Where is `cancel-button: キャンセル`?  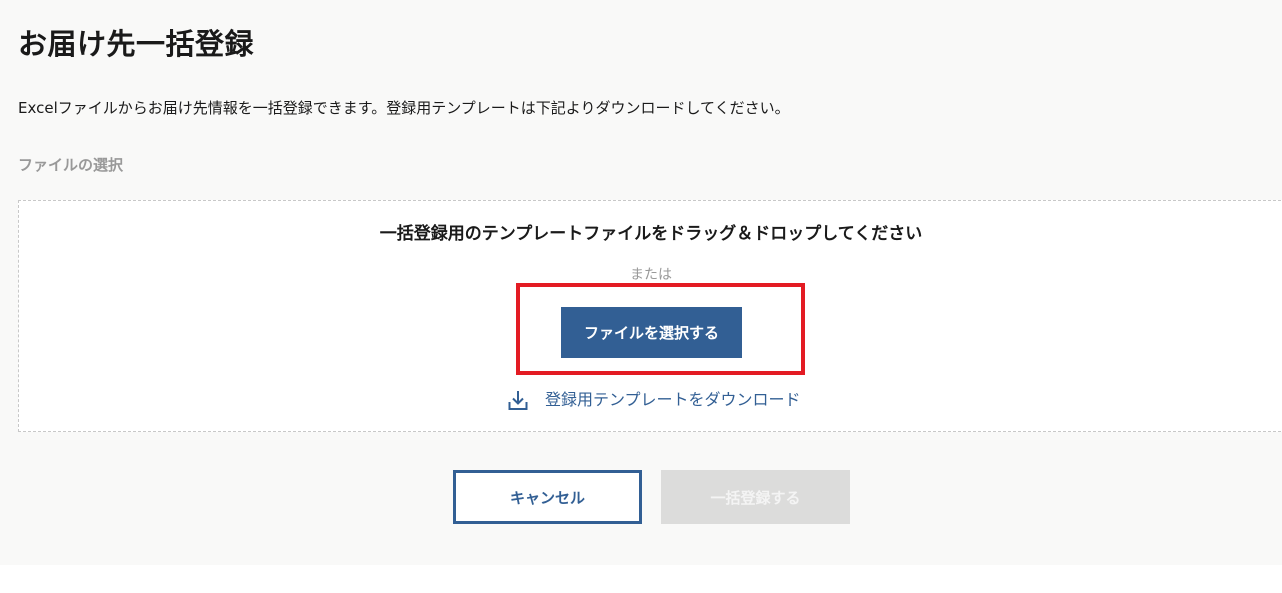
cancel-button: キャンセル is located at coordinates (547, 497).